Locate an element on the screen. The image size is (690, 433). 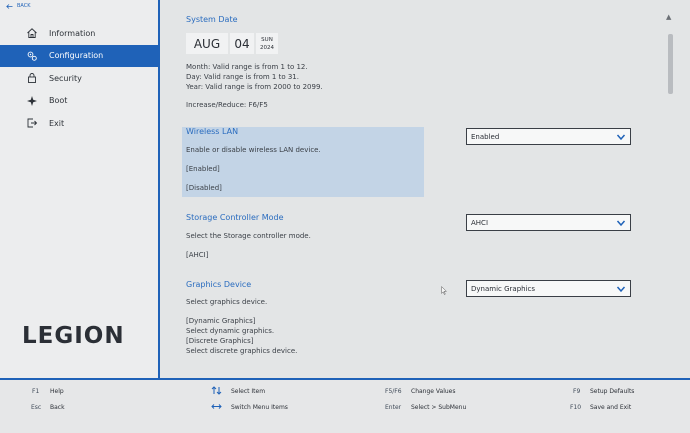
enter-key: Enter is located at coordinates (393, 407).